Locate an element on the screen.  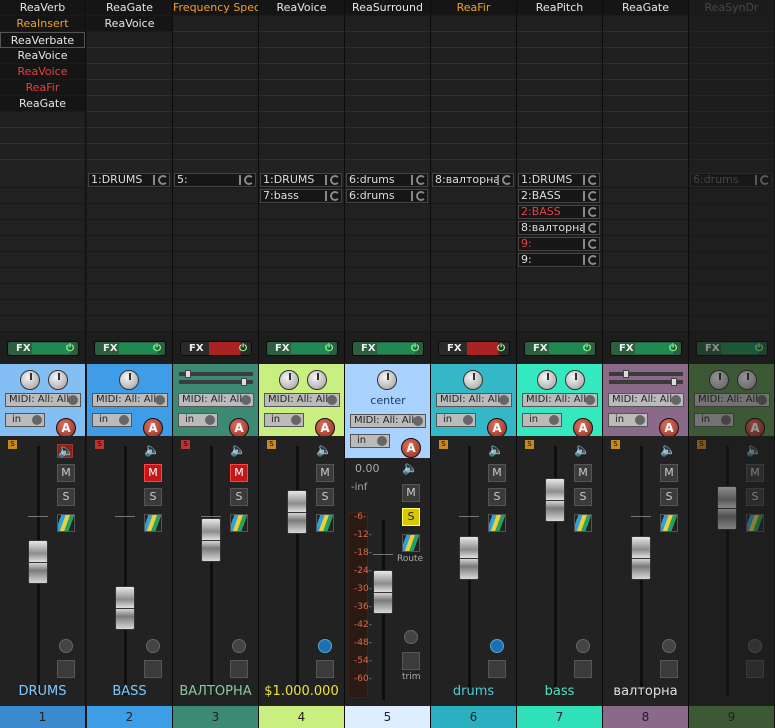
send-item: 7:bass is located at coordinates (301, 196).